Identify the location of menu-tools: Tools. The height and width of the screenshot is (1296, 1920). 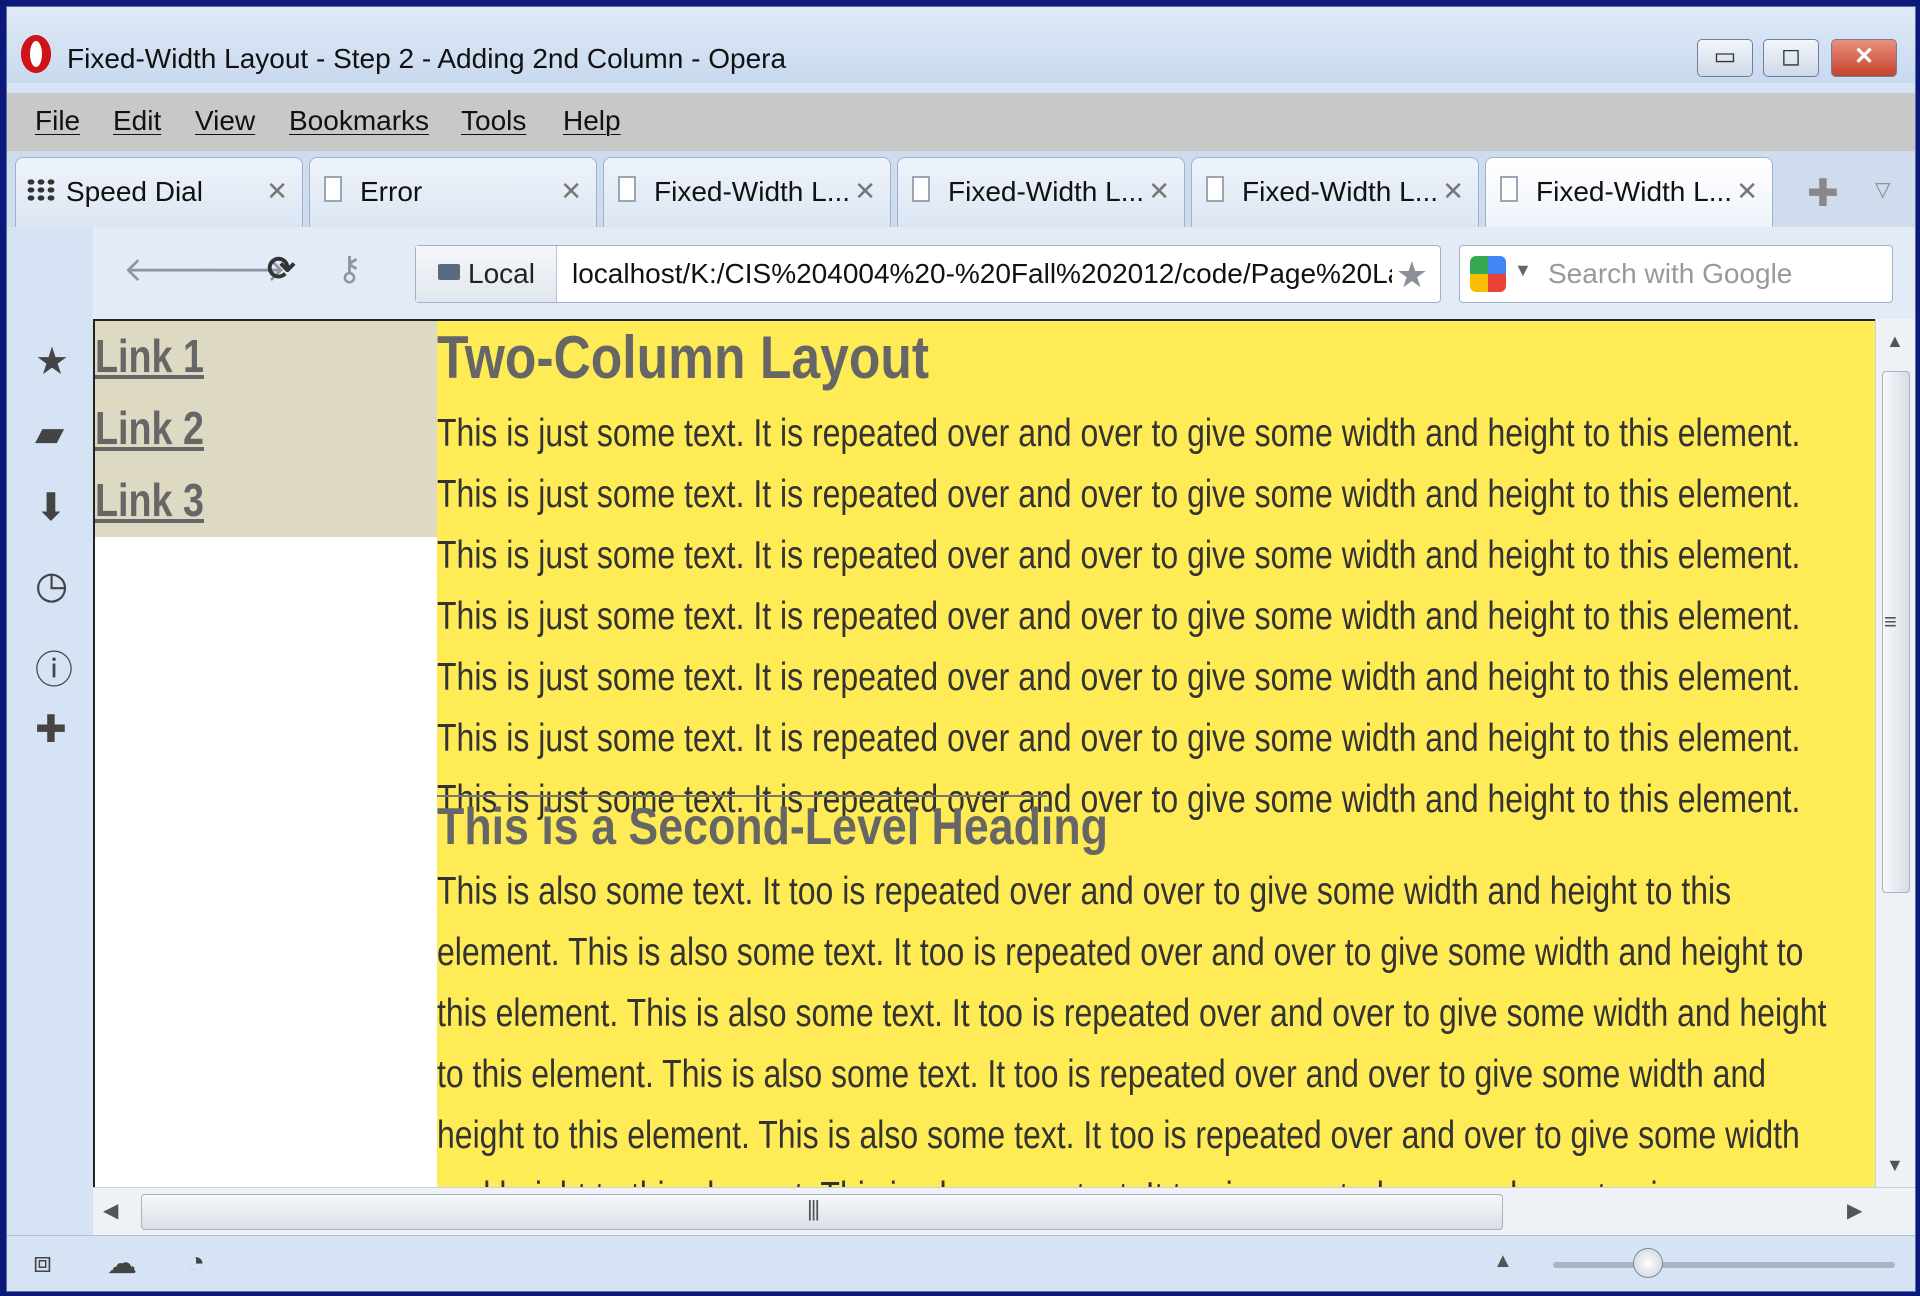
(493, 121).